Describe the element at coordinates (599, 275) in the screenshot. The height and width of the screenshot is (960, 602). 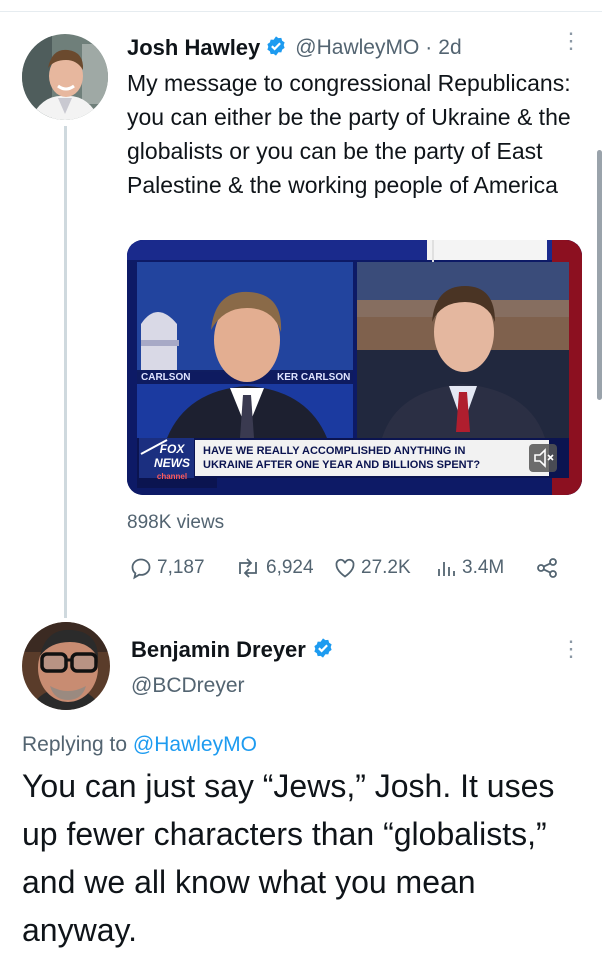
I see `scrollbar` at that location.